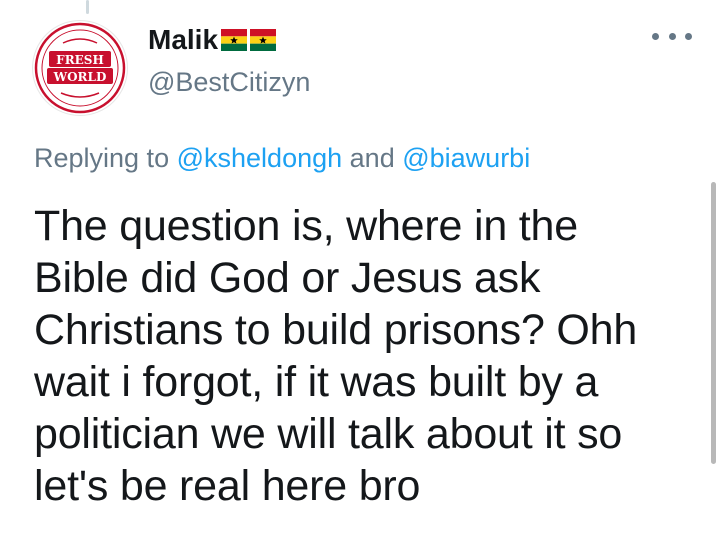 The width and height of the screenshot is (720, 546). Describe the element at coordinates (227, 486) in the screenshot. I see `tweet-text-line: let's be real here bro` at that location.